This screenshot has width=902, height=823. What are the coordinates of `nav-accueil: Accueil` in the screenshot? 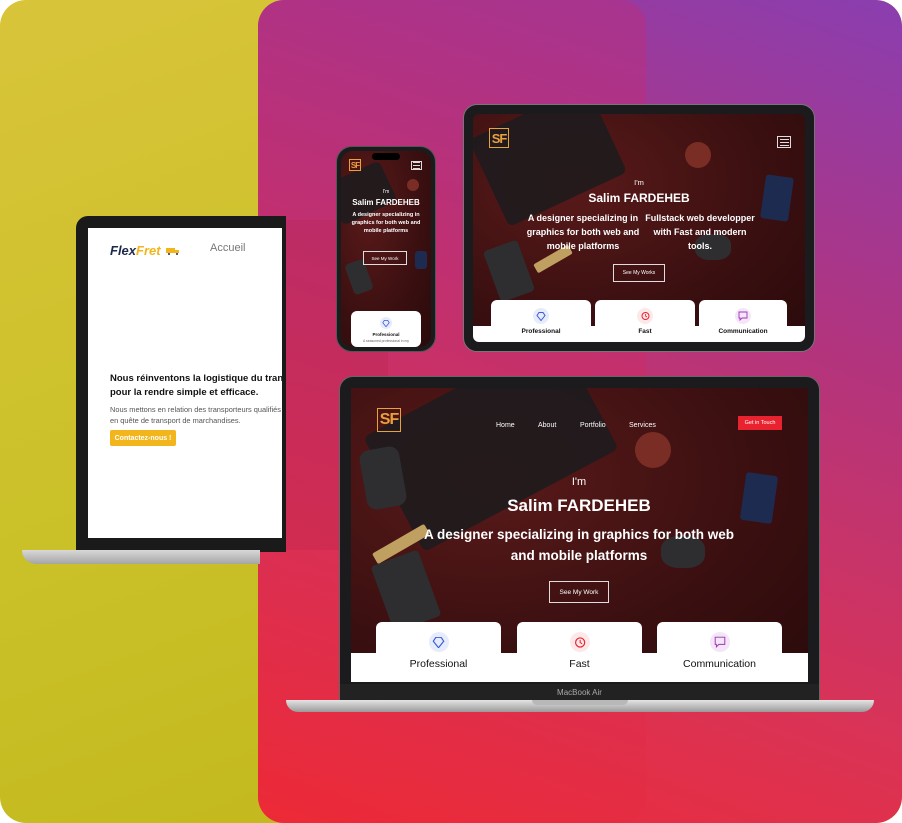 It's located at (227, 248).